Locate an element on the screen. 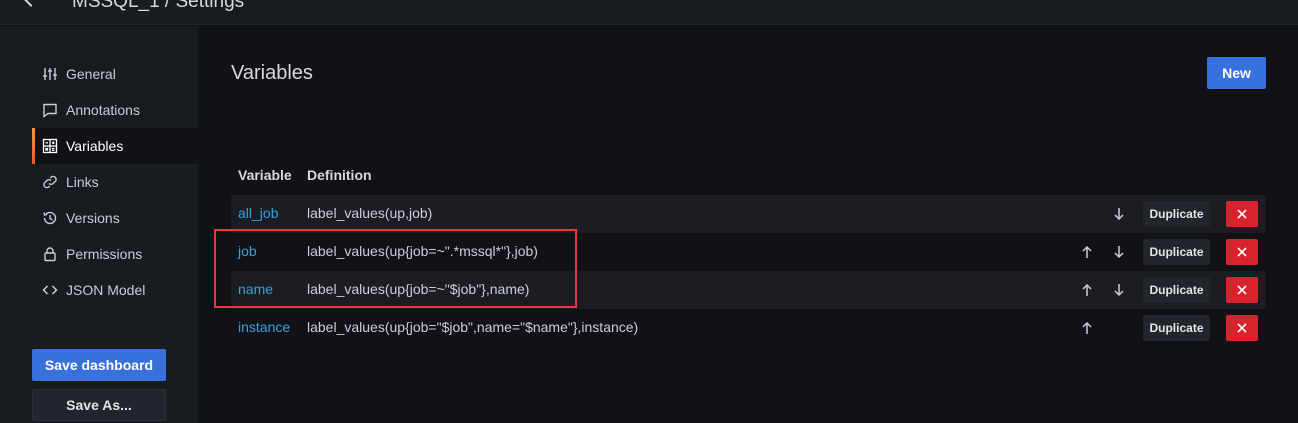 Image resolution: width=1298 pixels, height=423 pixels. sidebar-item-permissions: Permissions is located at coordinates (115, 254).